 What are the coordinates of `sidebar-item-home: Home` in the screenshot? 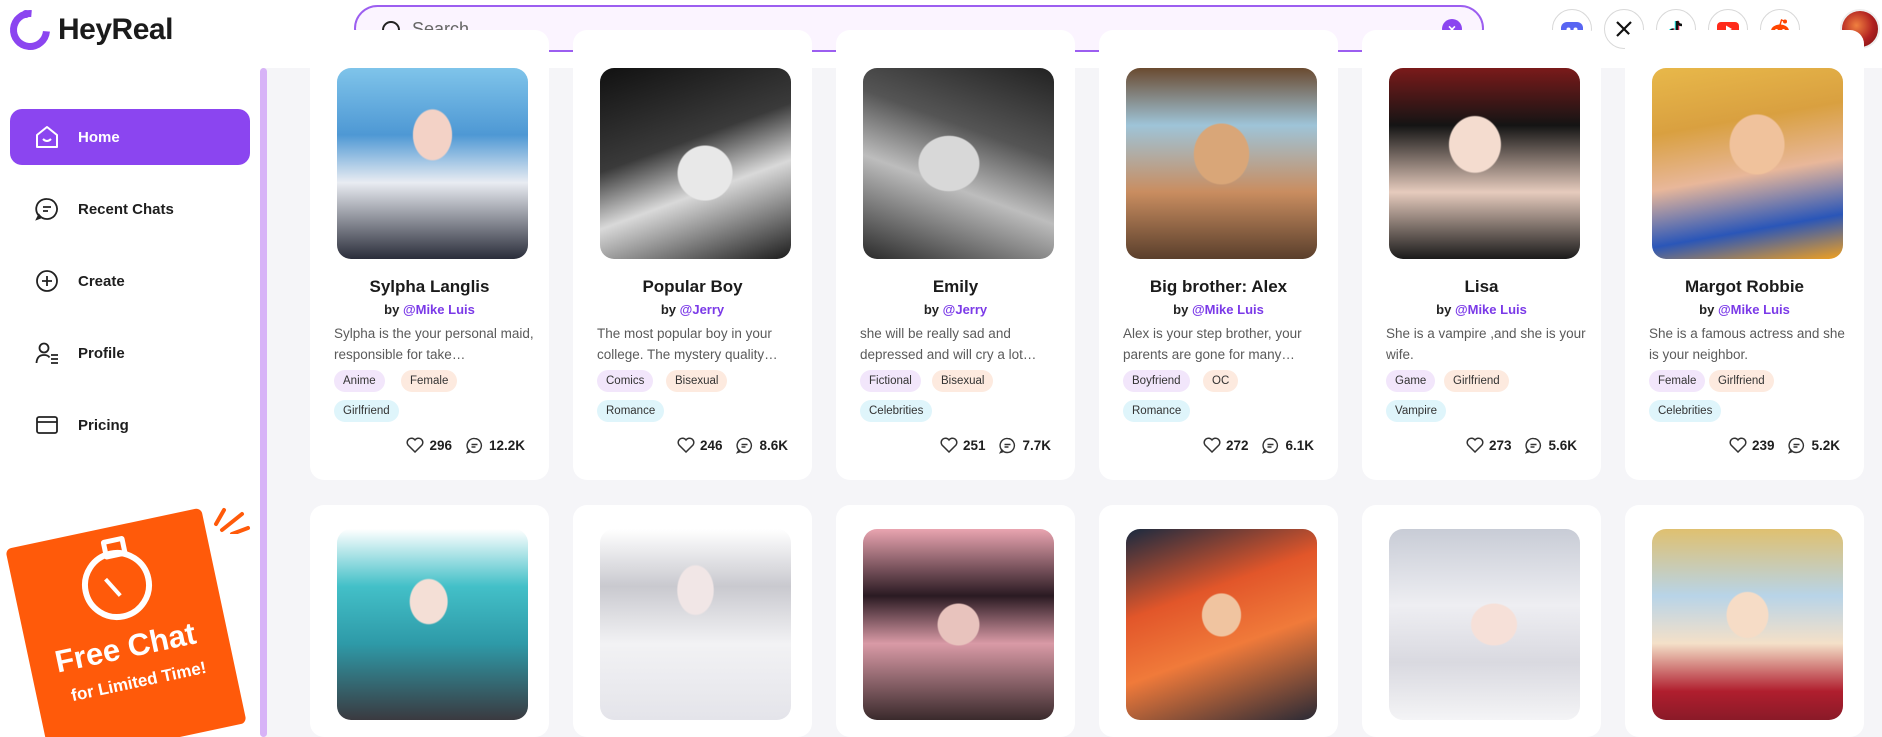 It's located at (130, 137).